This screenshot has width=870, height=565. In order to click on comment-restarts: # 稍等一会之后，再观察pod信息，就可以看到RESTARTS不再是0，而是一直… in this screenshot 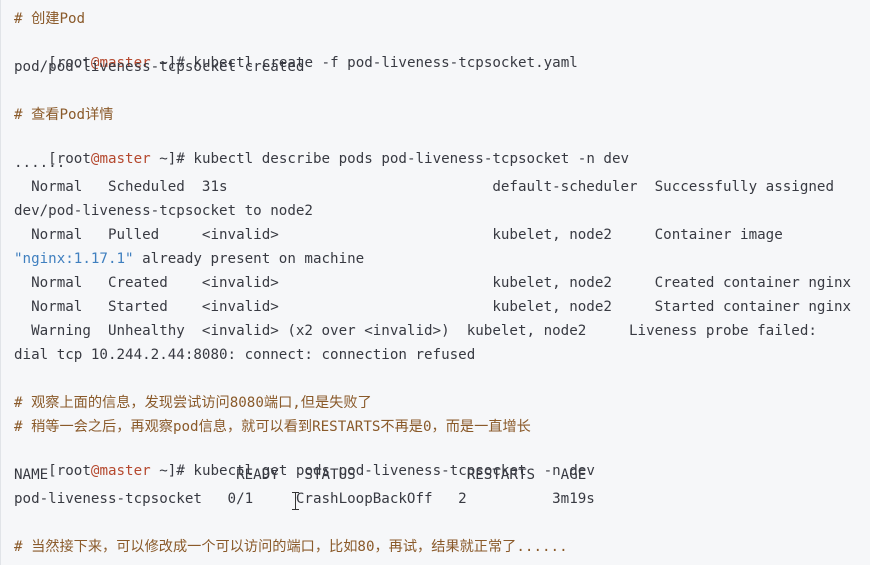, I will do `click(272, 427)`.